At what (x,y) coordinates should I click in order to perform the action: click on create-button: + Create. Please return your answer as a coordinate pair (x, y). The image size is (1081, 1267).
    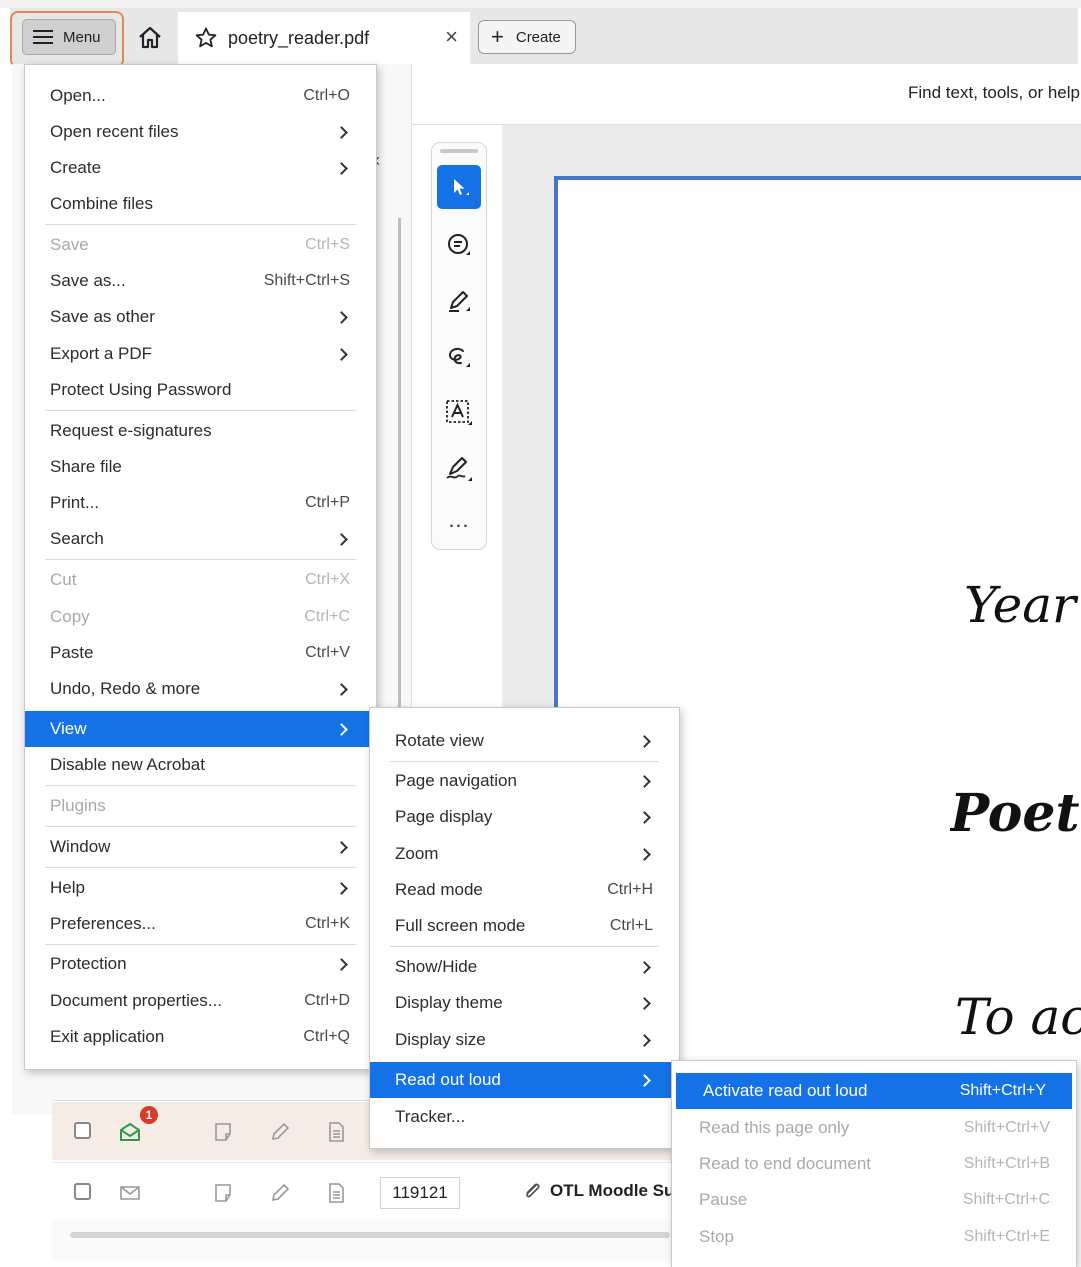
    Looking at the image, I should click on (527, 37).